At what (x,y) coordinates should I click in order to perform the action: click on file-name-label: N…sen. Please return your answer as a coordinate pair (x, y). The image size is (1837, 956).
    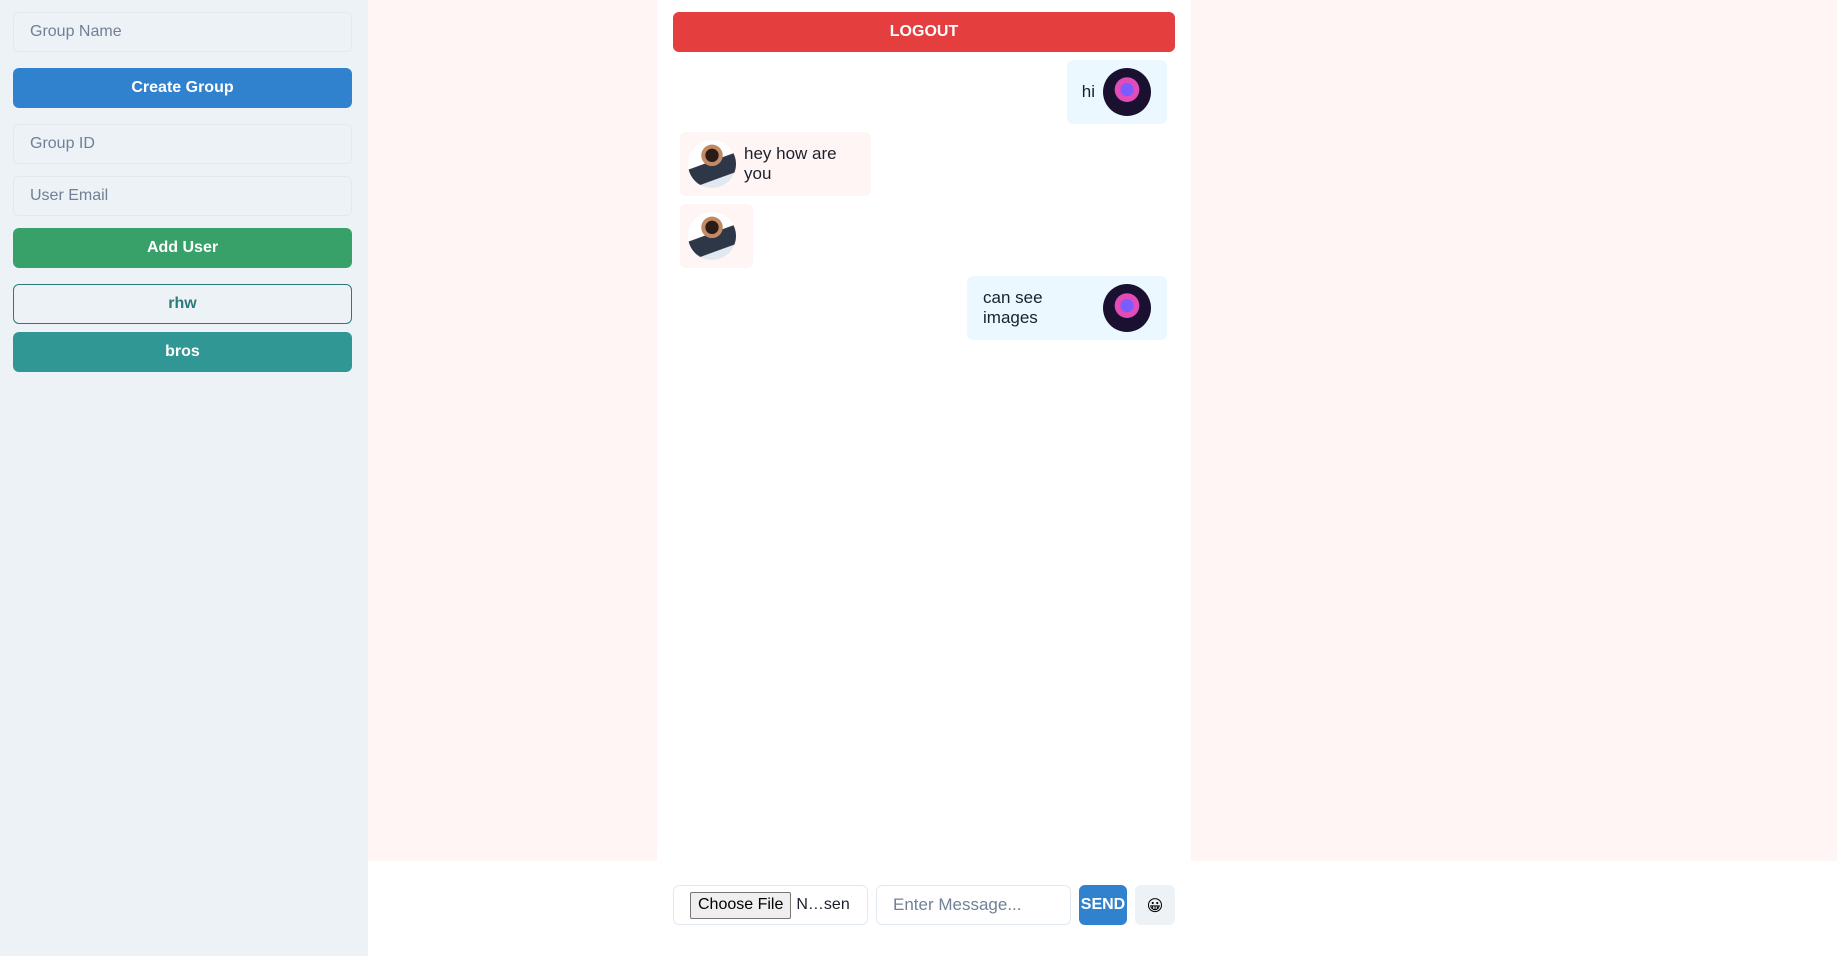
    Looking at the image, I should click on (823, 904).